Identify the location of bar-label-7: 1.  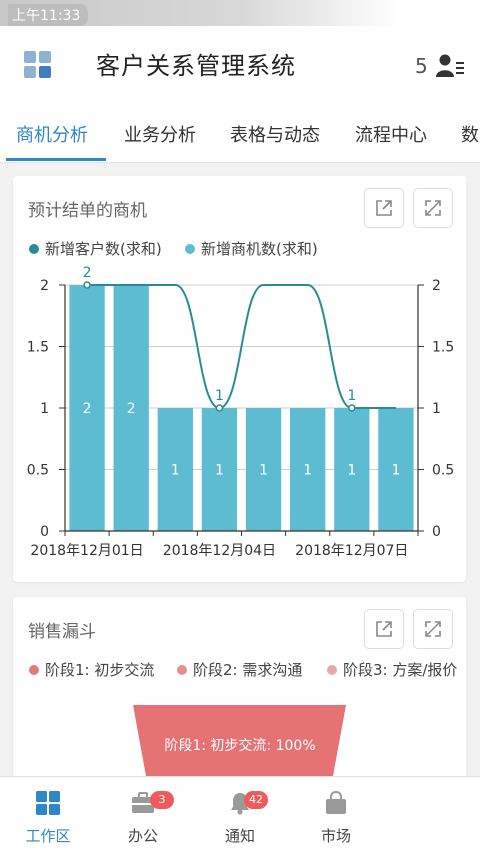
(395, 471).